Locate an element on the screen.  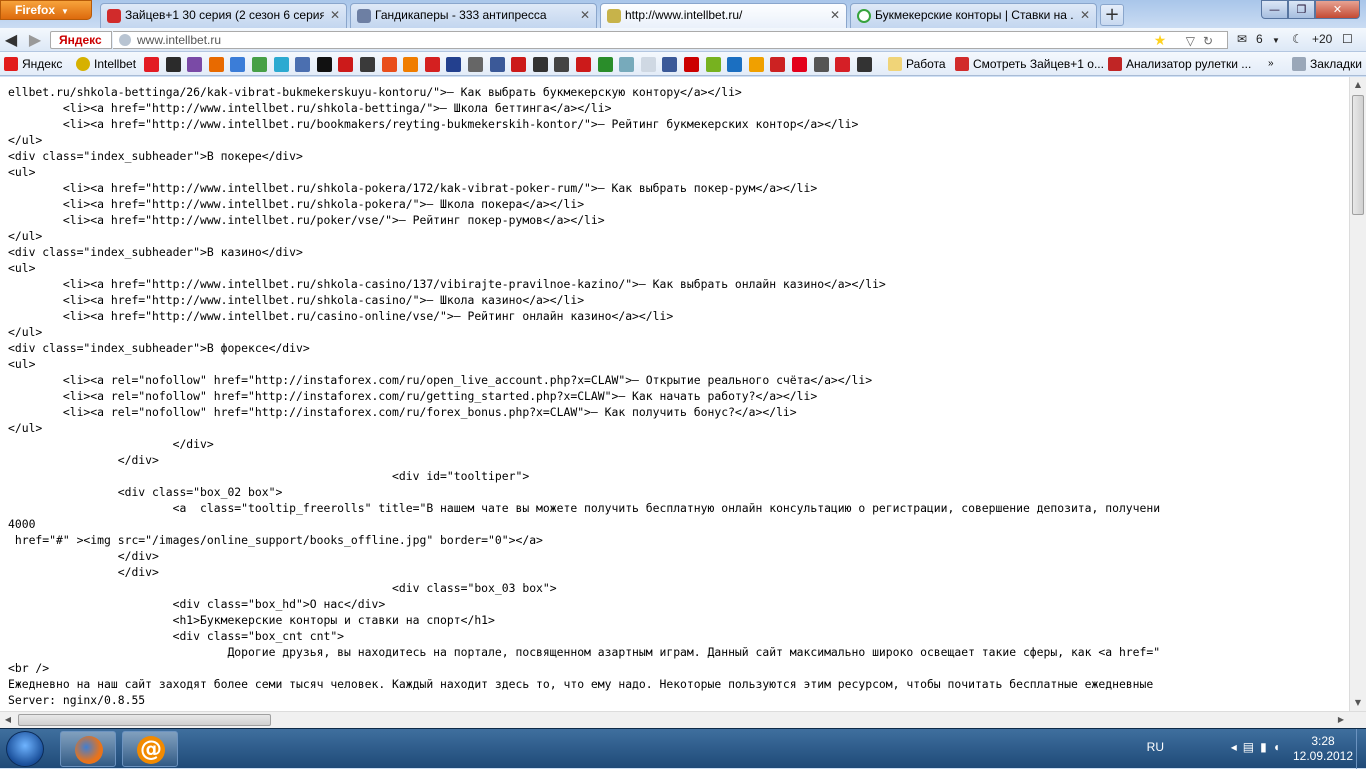
start-button is located at coordinates (25, 749).